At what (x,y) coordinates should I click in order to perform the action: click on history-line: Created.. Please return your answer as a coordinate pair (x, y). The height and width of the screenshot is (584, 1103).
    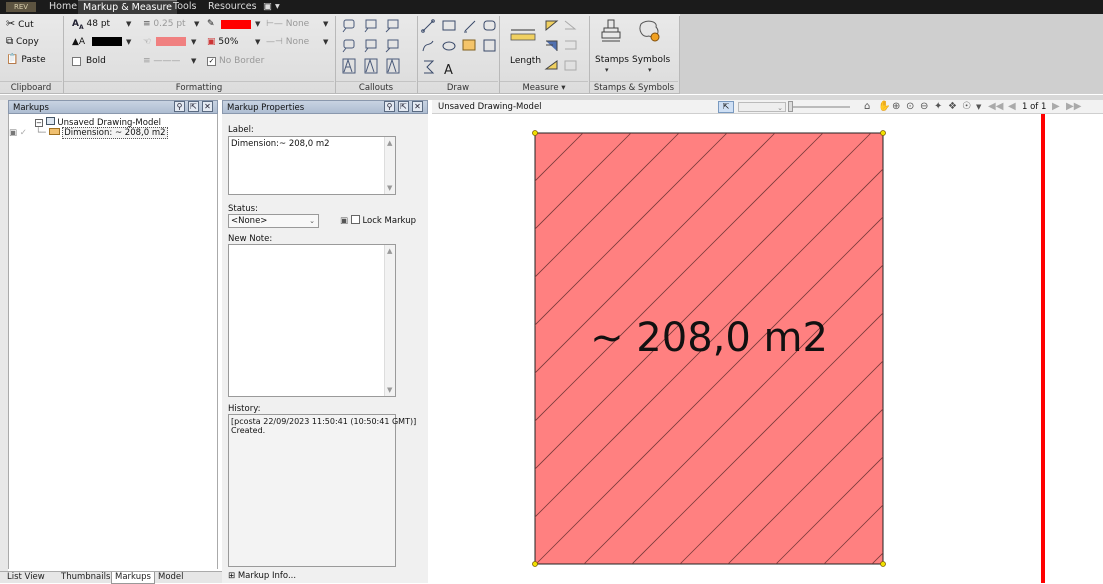
    Looking at the image, I should click on (248, 430).